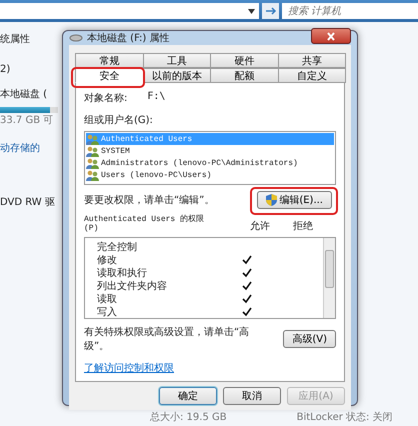 This screenshot has height=426, width=418. What do you see at coordinates (107, 299) in the screenshot?
I see `permission-name: 读取` at bounding box center [107, 299].